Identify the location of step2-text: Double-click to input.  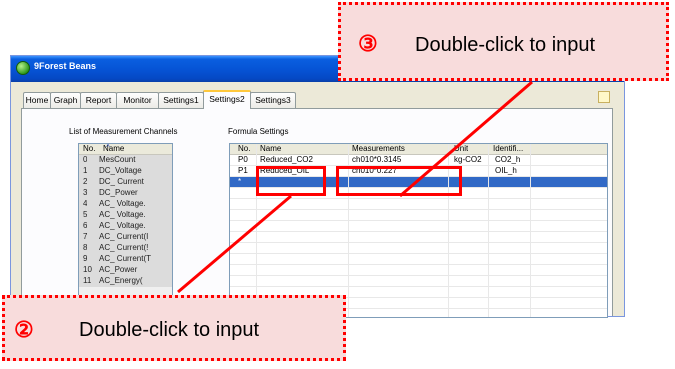
(169, 330).